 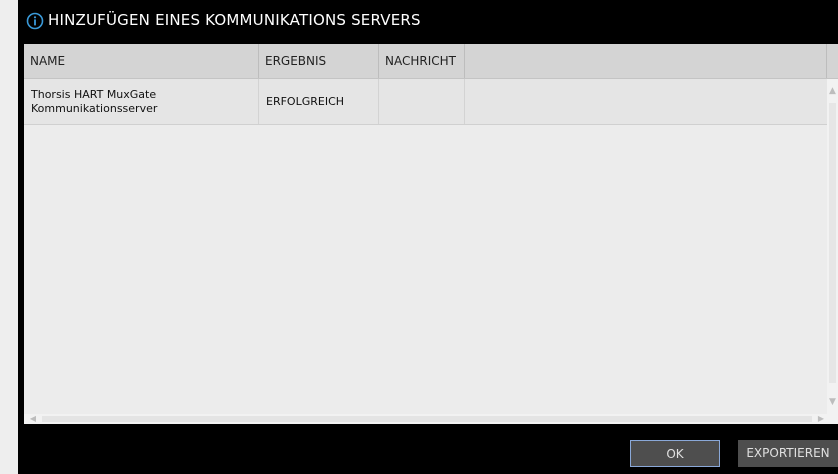 I want to click on cell-name-line1: Thorsis HART MuxGate, so click(x=94, y=94).